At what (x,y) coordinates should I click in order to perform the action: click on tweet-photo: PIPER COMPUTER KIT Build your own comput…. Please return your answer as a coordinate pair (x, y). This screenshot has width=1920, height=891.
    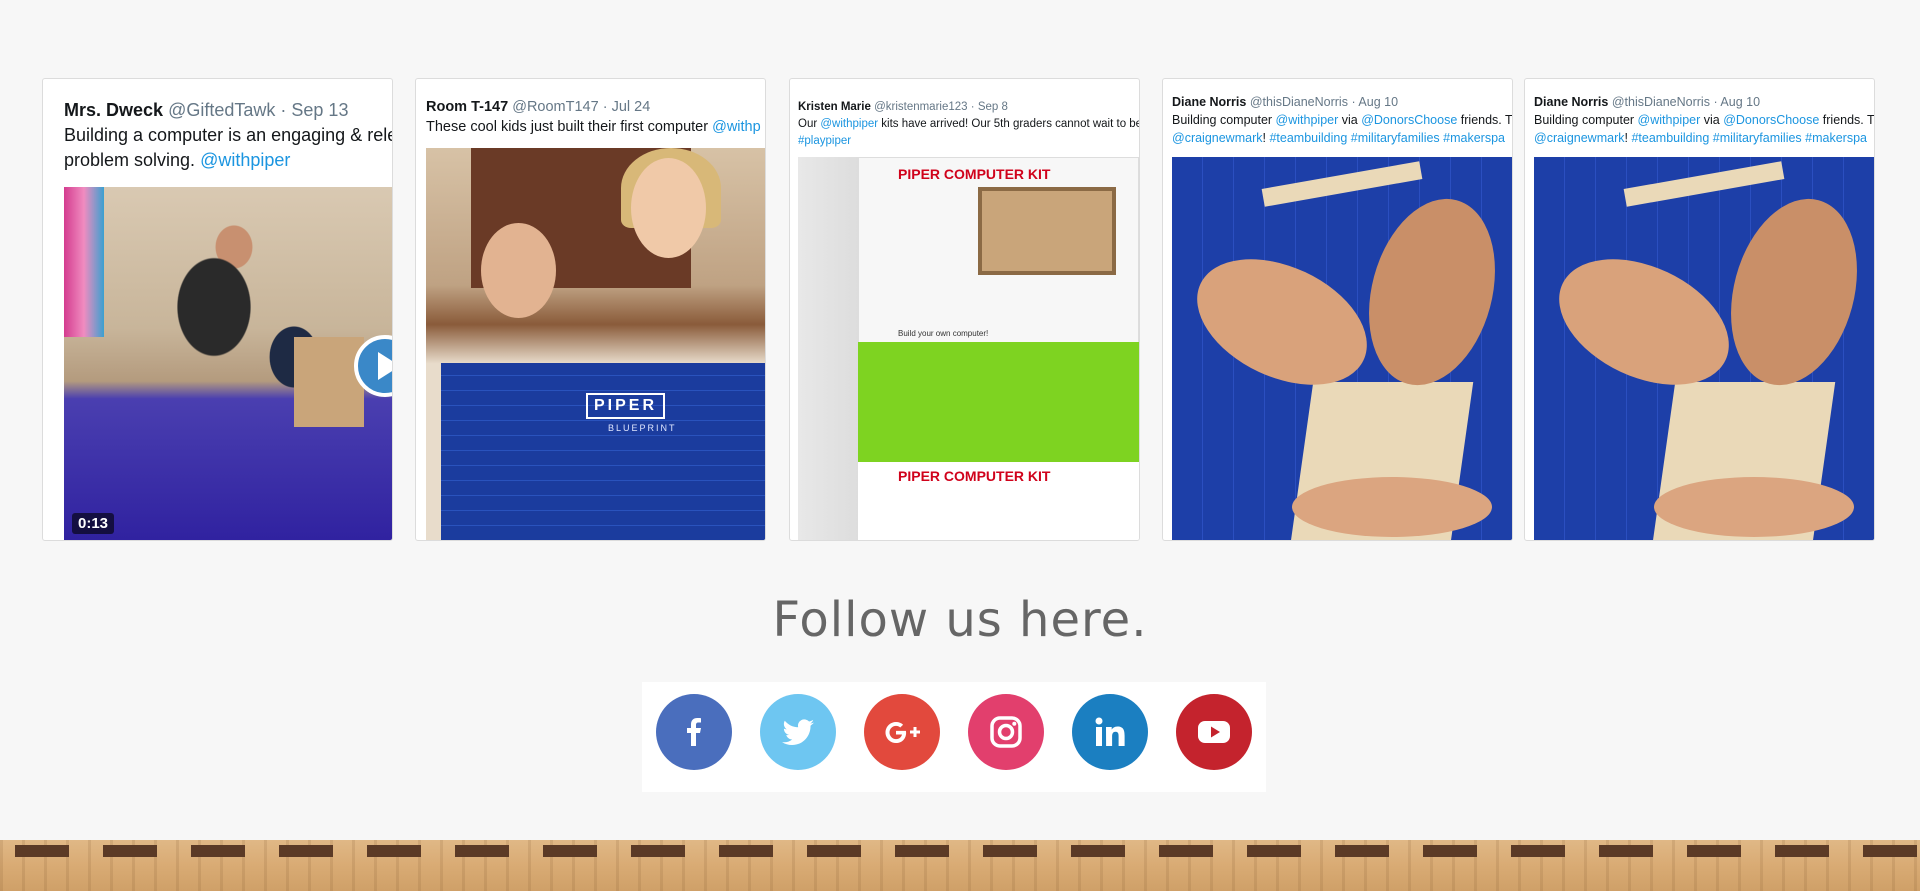
    Looking at the image, I should click on (968, 348).